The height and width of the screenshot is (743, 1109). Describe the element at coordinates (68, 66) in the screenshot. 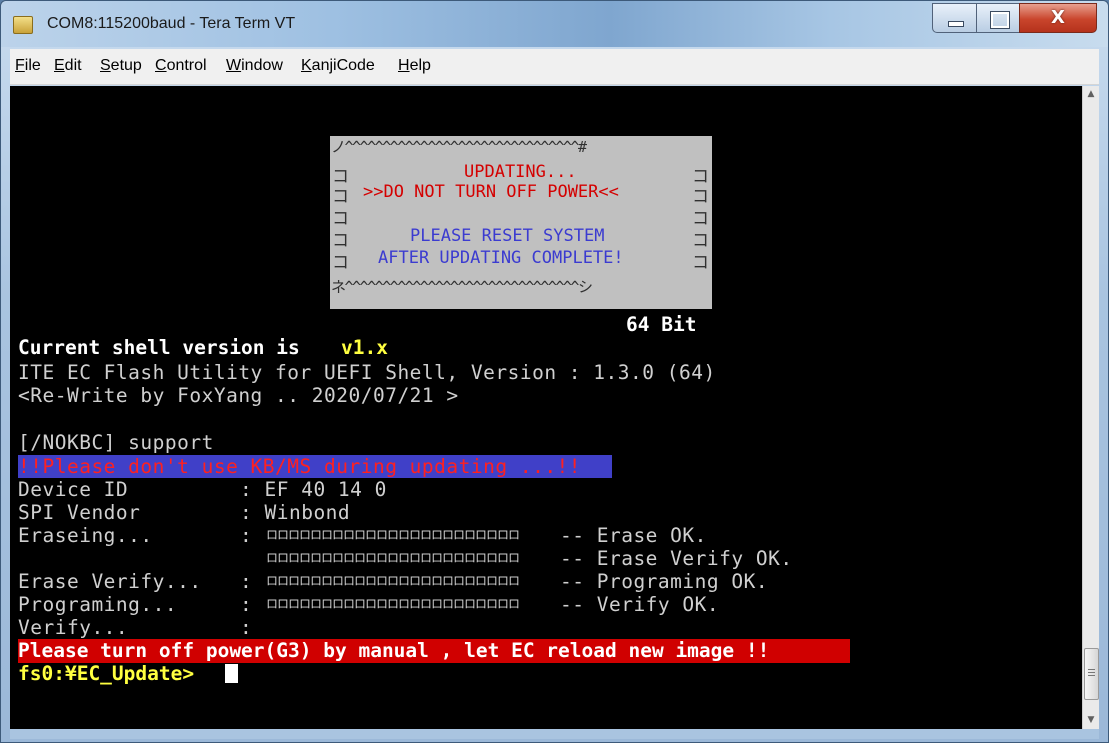

I see `menu-edit: Edit` at that location.